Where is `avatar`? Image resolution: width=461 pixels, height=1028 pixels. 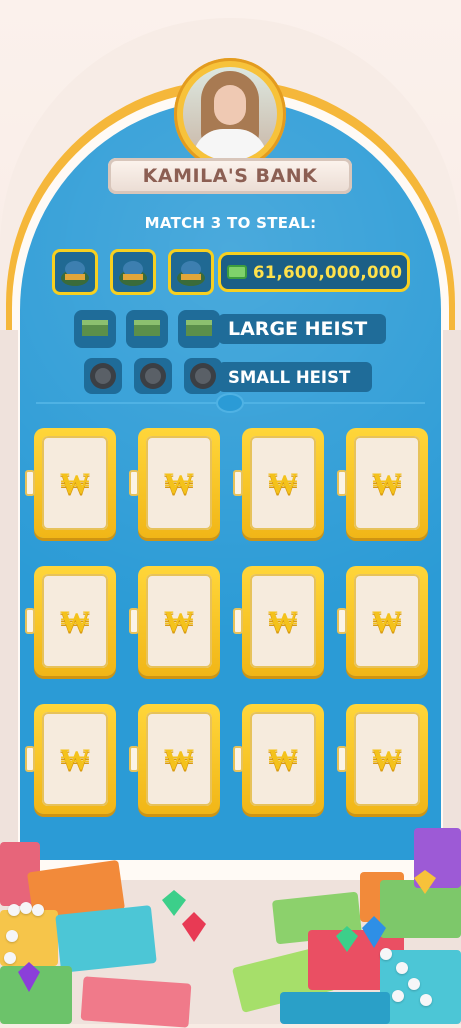
avatar is located at coordinates (230, 114).